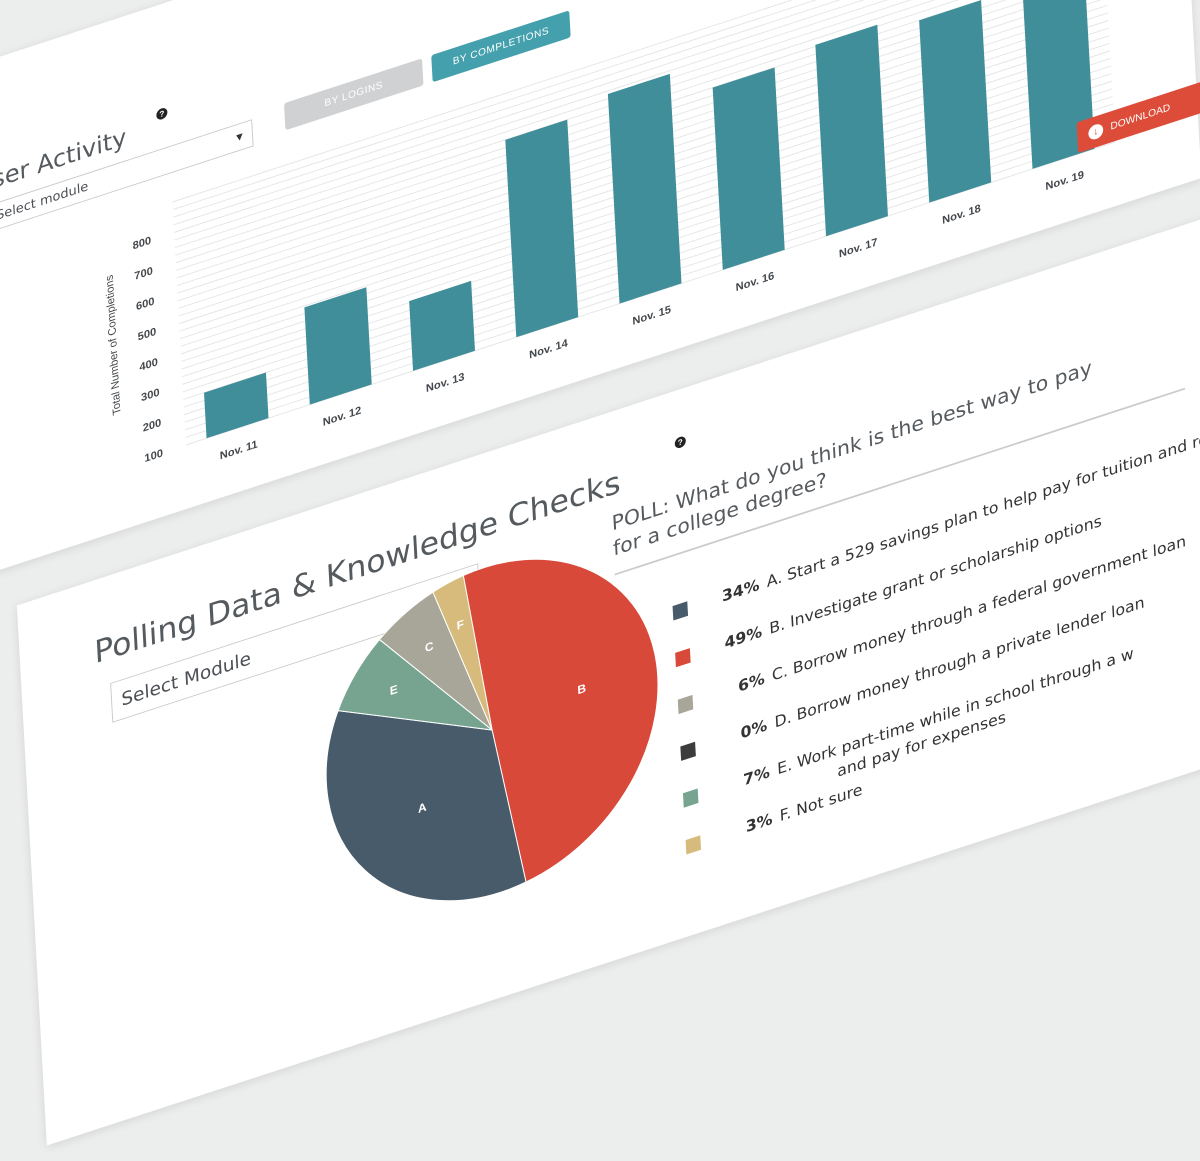 The height and width of the screenshot is (1161, 1200). Describe the element at coordinates (858, 248) in the screenshot. I see `x-tick-label: Nov. 17` at that location.